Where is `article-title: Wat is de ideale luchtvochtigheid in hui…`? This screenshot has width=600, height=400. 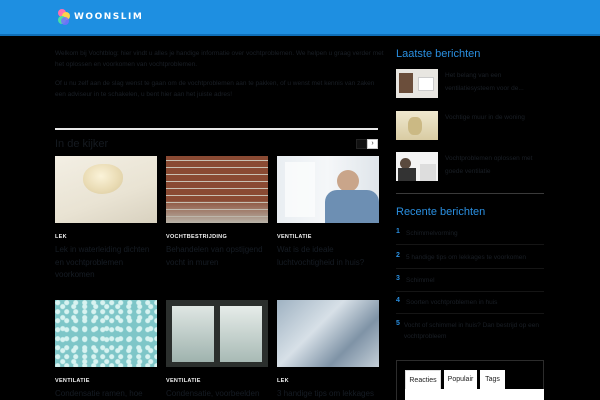 article-title: Wat is de ideale luchtvochtigheid in hui… is located at coordinates (328, 256).